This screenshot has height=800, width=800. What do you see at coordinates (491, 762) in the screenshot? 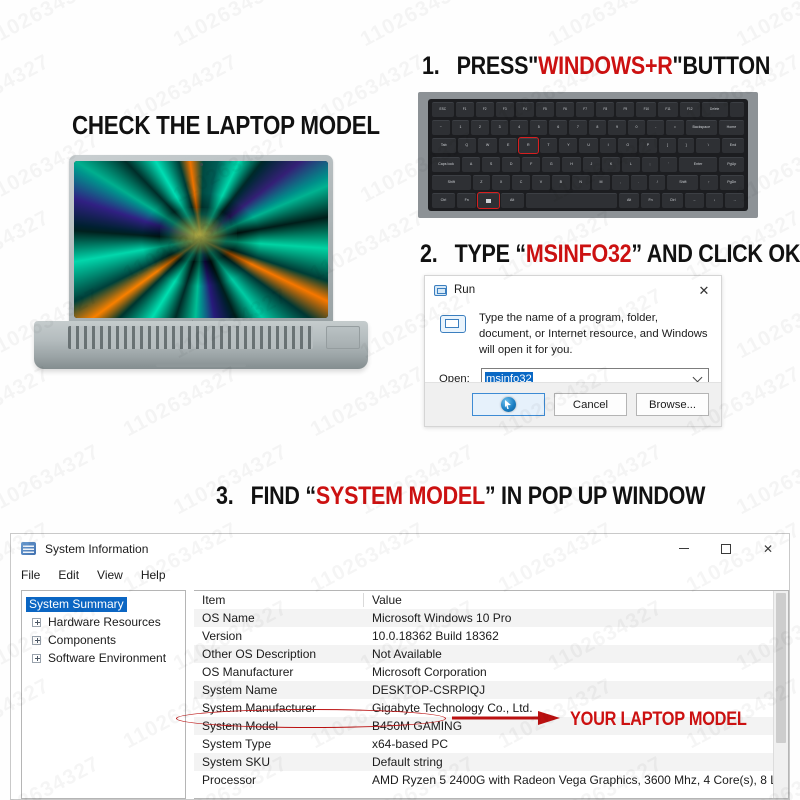
I see `table-row: System SKU Default string` at bounding box center [491, 762].